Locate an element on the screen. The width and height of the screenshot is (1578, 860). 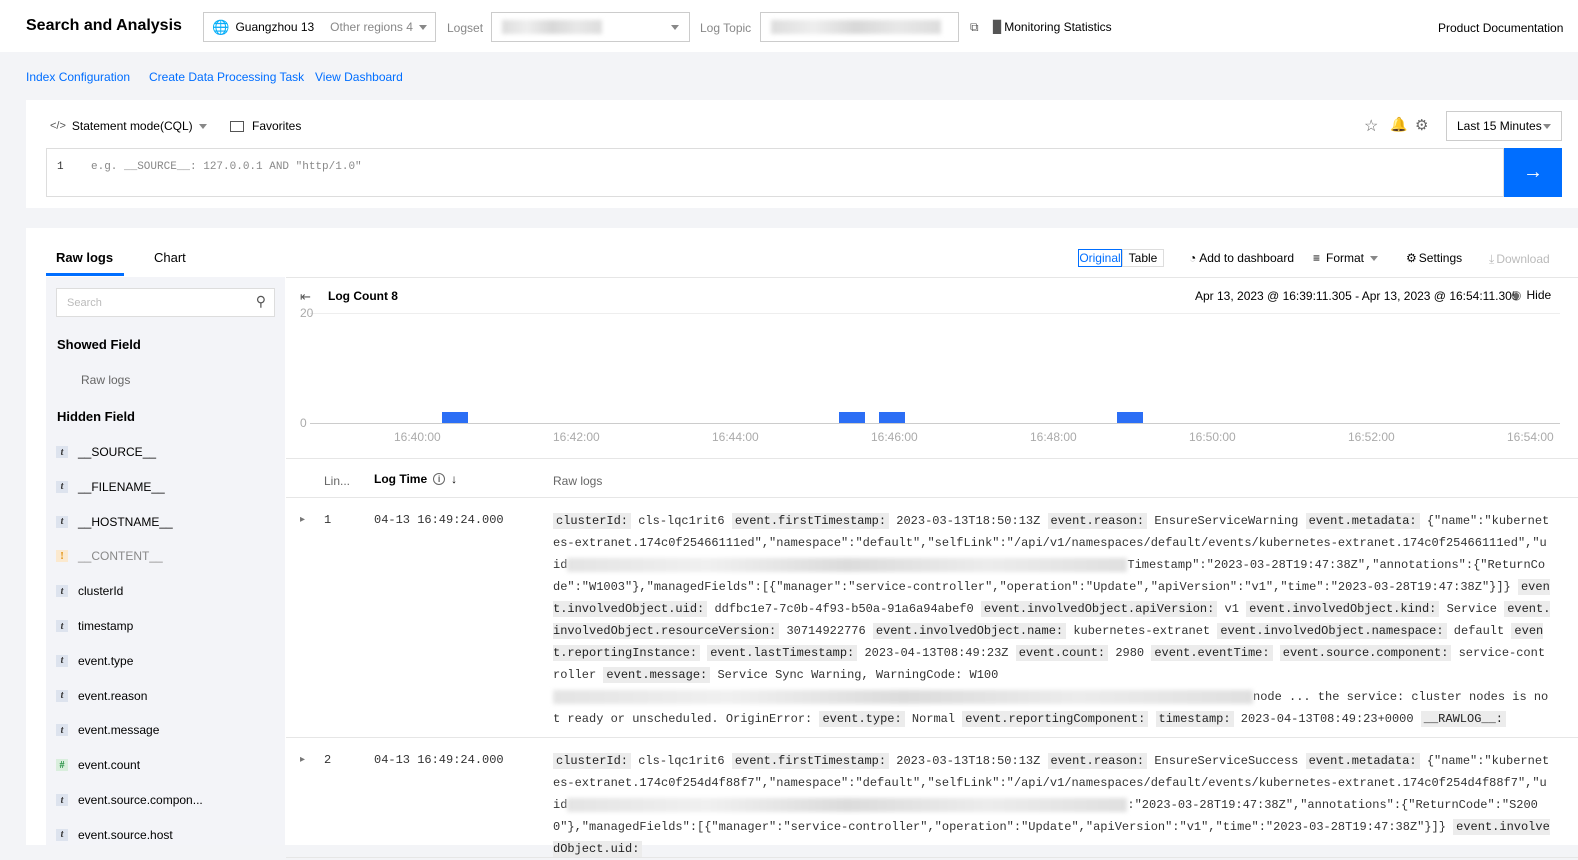
star-icon: ☆ is located at coordinates (1371, 126).